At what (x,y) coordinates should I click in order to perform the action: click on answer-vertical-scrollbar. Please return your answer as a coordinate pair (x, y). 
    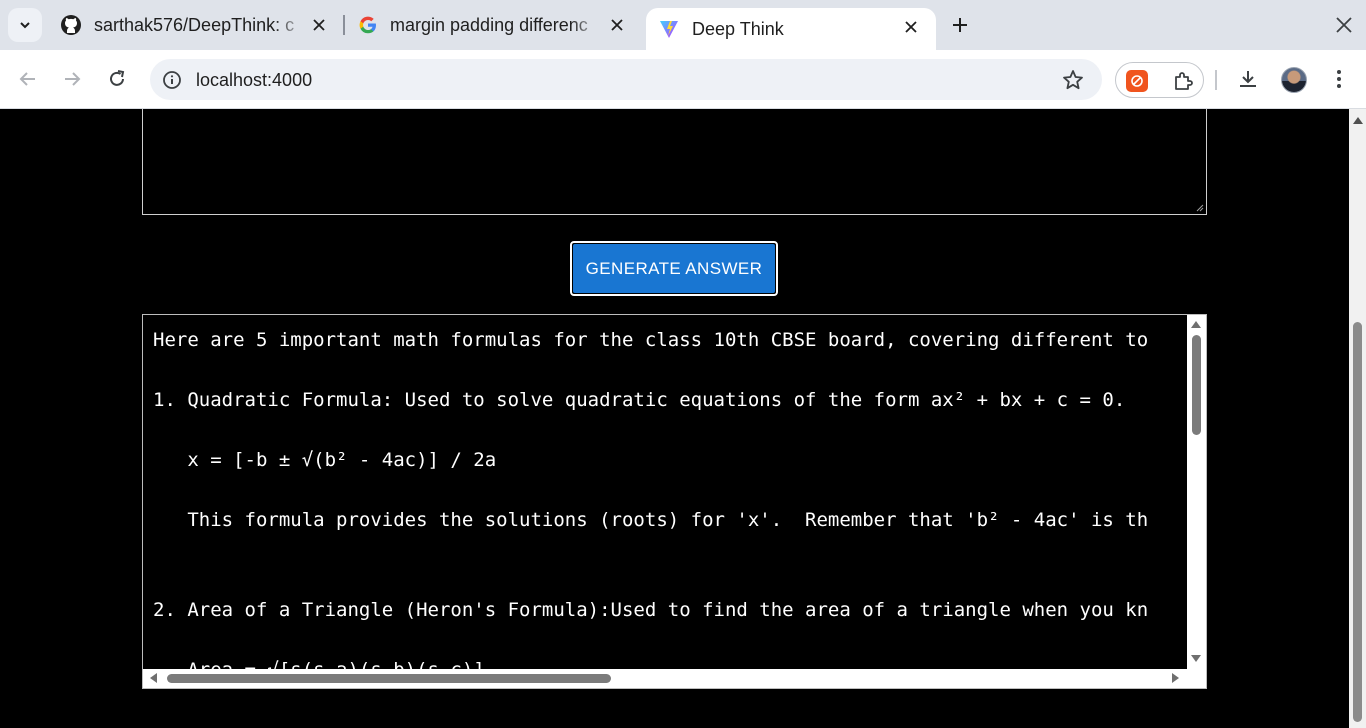
    Looking at the image, I should click on (1196, 492).